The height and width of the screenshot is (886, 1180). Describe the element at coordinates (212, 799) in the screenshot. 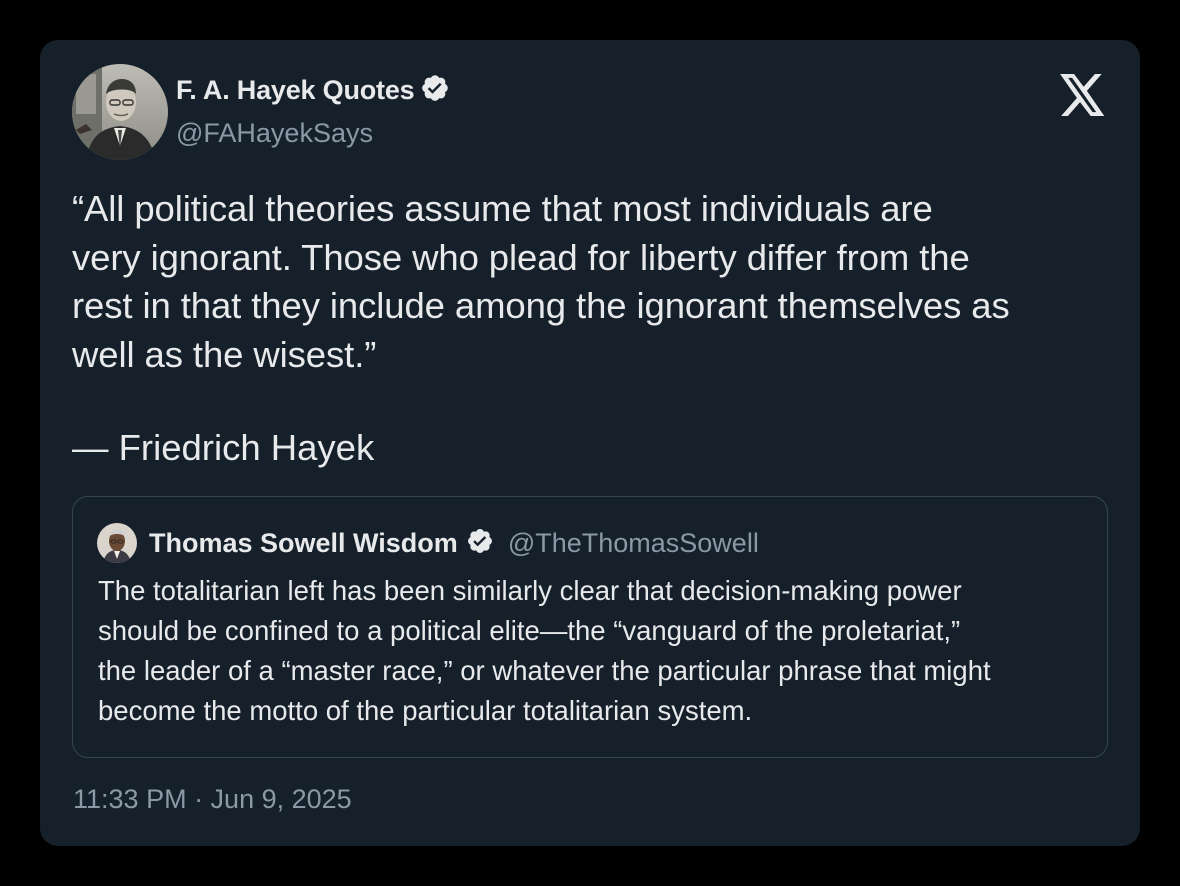

I see `tweet-timestamp: 11:33 PM · Jun 9, 2025` at that location.